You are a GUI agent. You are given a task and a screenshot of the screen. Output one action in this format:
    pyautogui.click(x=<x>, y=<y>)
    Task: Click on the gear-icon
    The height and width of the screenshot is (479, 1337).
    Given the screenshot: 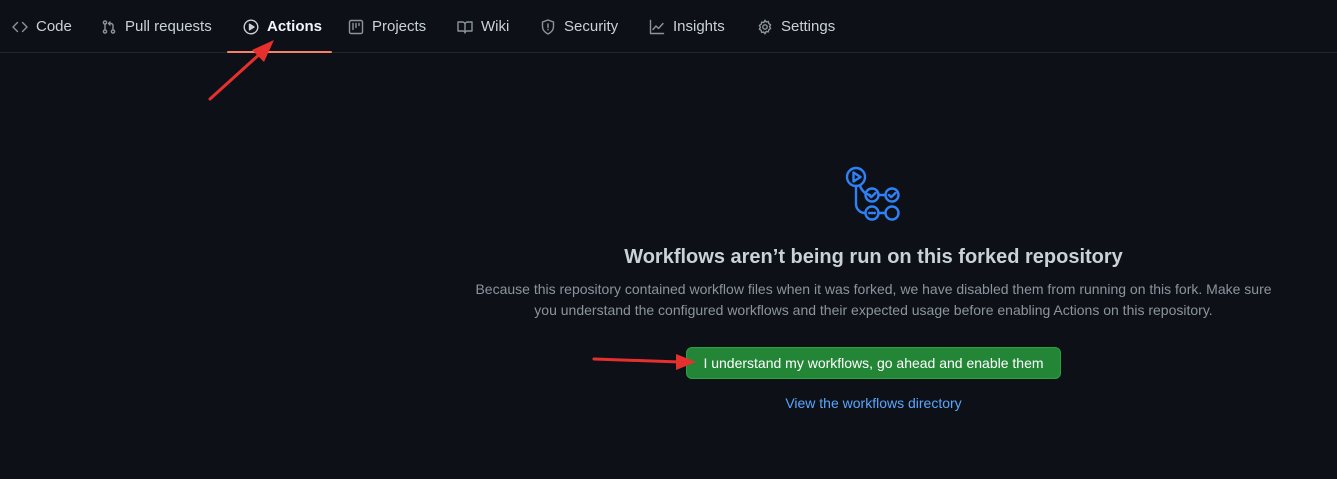 What is the action you would take?
    pyautogui.click(x=765, y=26)
    